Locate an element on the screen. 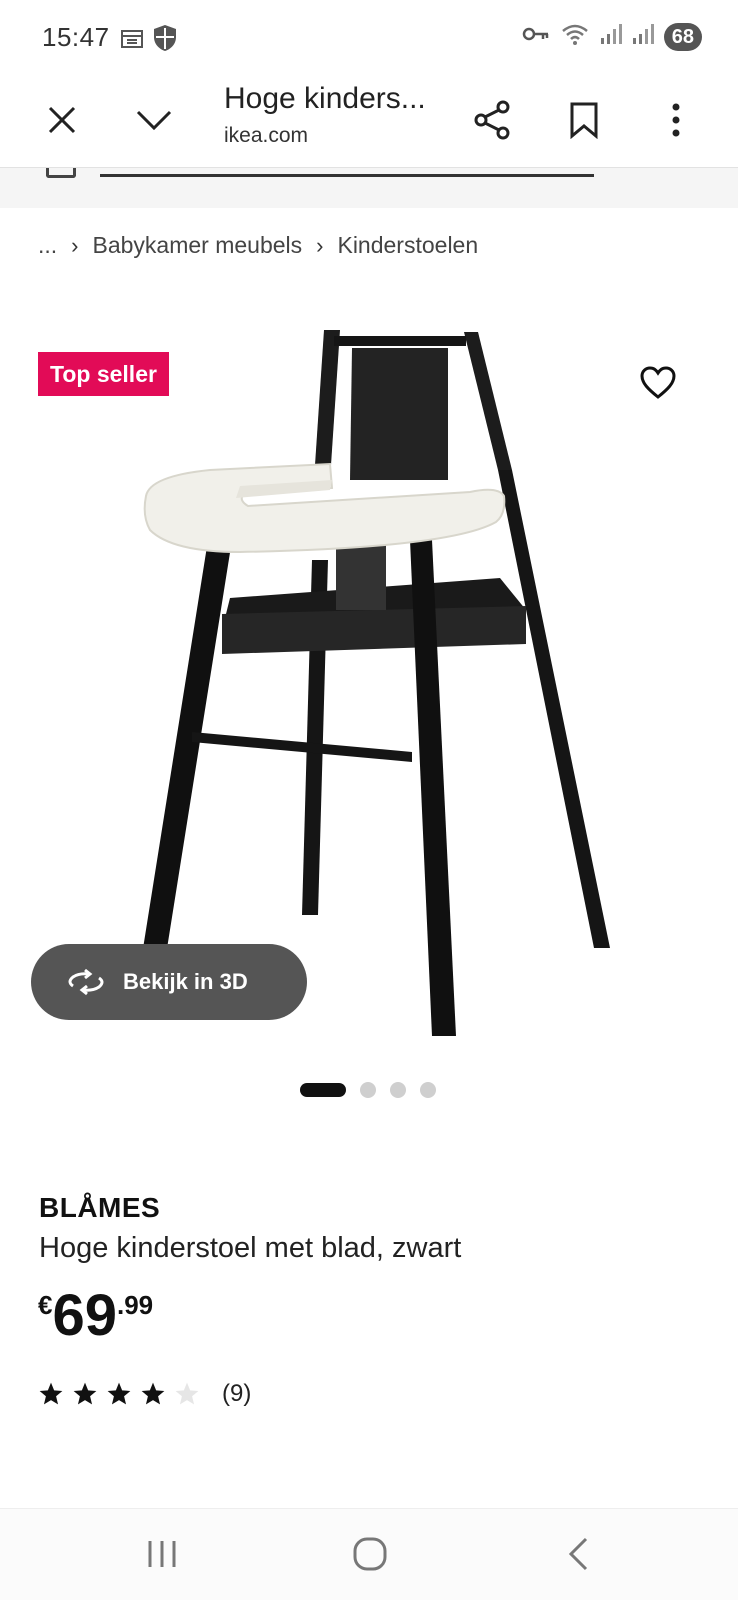 Image resolution: width=738 pixels, height=1600 pixels. scrolled-header-strip is located at coordinates (369, 188).